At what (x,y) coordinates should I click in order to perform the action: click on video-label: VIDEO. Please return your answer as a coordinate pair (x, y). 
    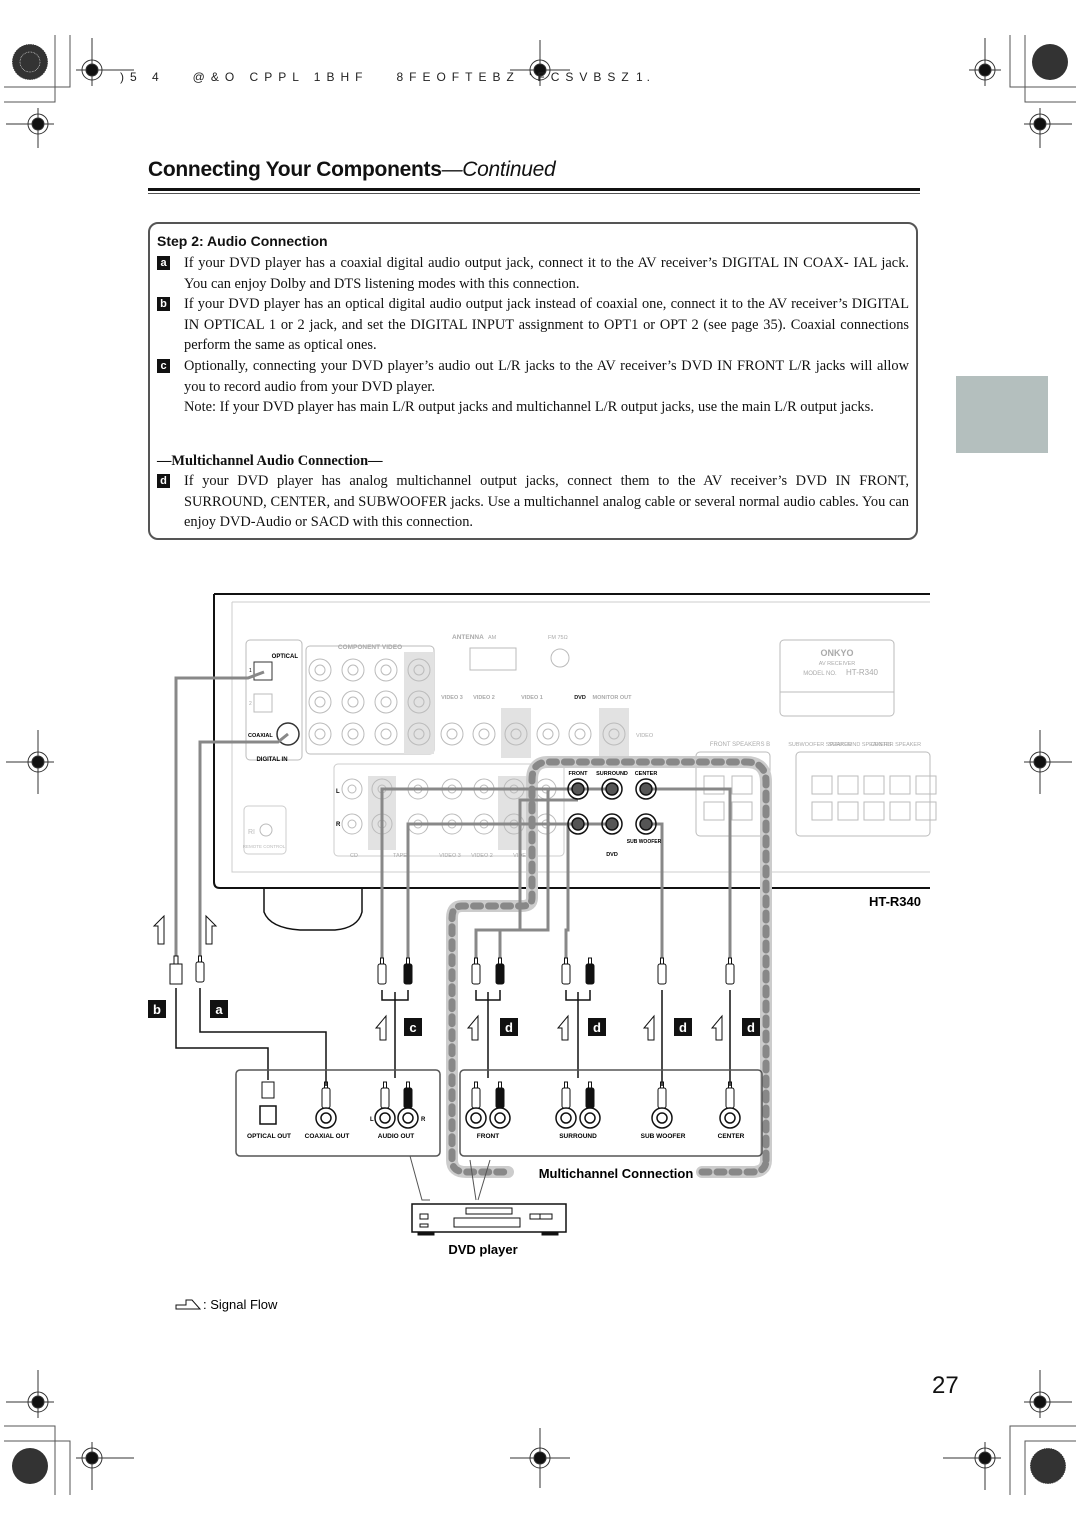
    Looking at the image, I should click on (645, 736).